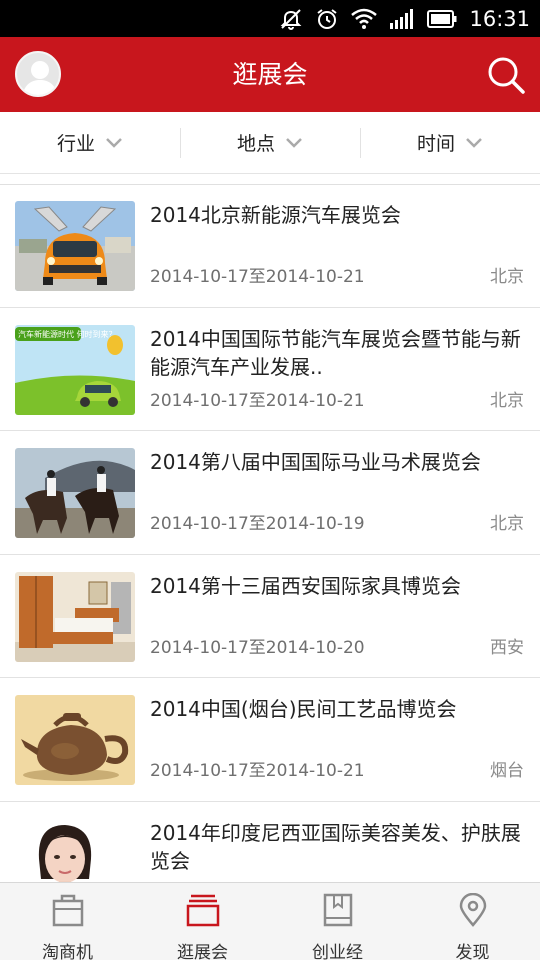 Image resolution: width=540 pixels, height=960 pixels. I want to click on tab-label: 发现, so click(472, 951).